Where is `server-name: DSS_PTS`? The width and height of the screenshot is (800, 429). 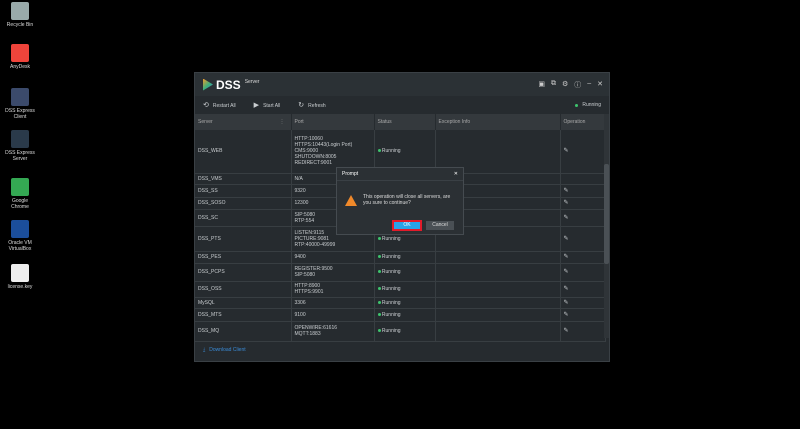 server-name: DSS_PTS is located at coordinates (243, 239).